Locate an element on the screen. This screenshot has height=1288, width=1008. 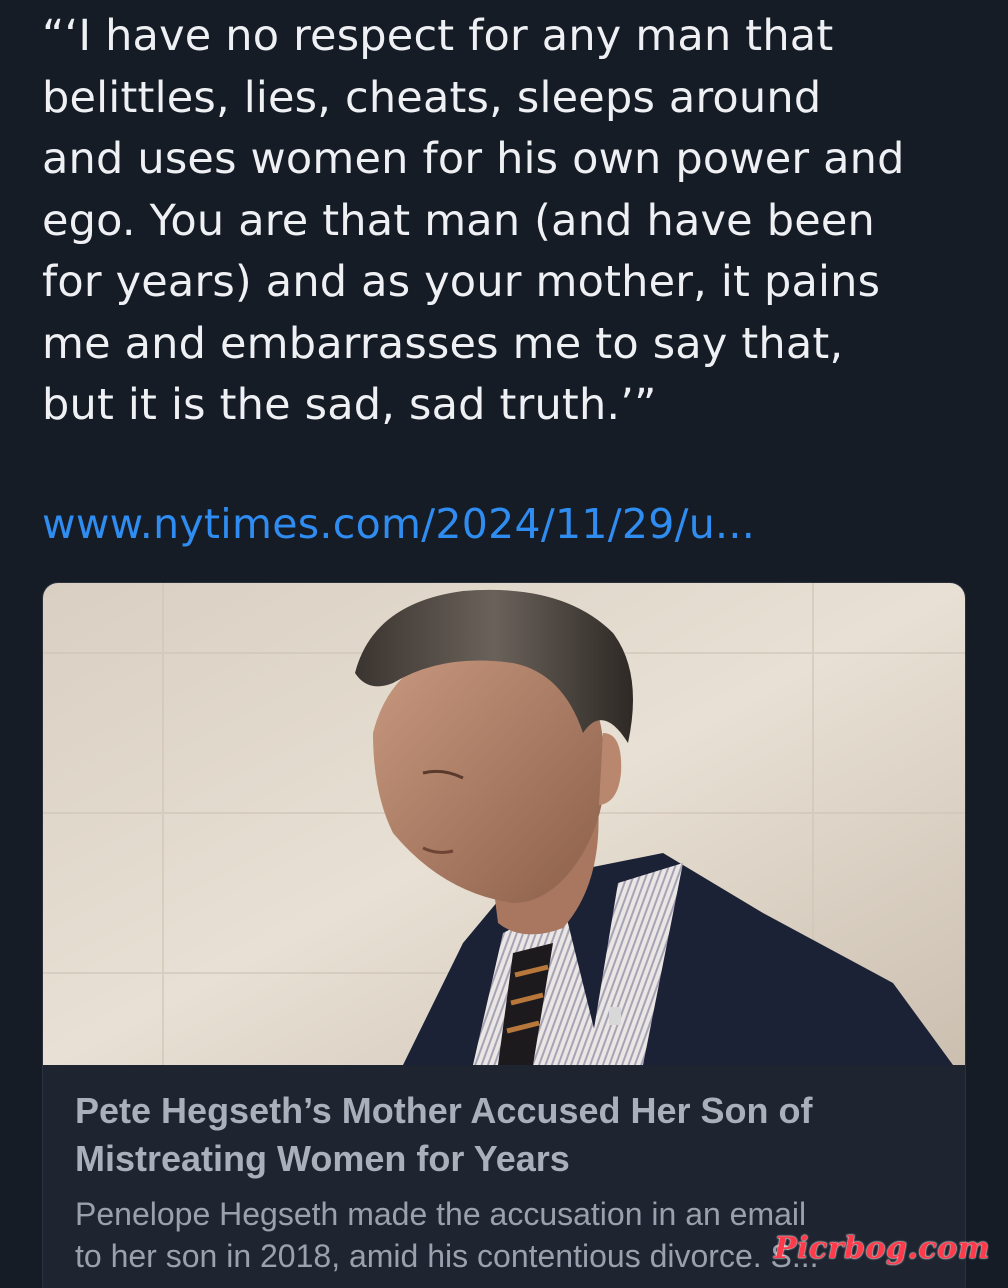
quote-line: and uses women for his own power and is located at coordinates (473, 159).